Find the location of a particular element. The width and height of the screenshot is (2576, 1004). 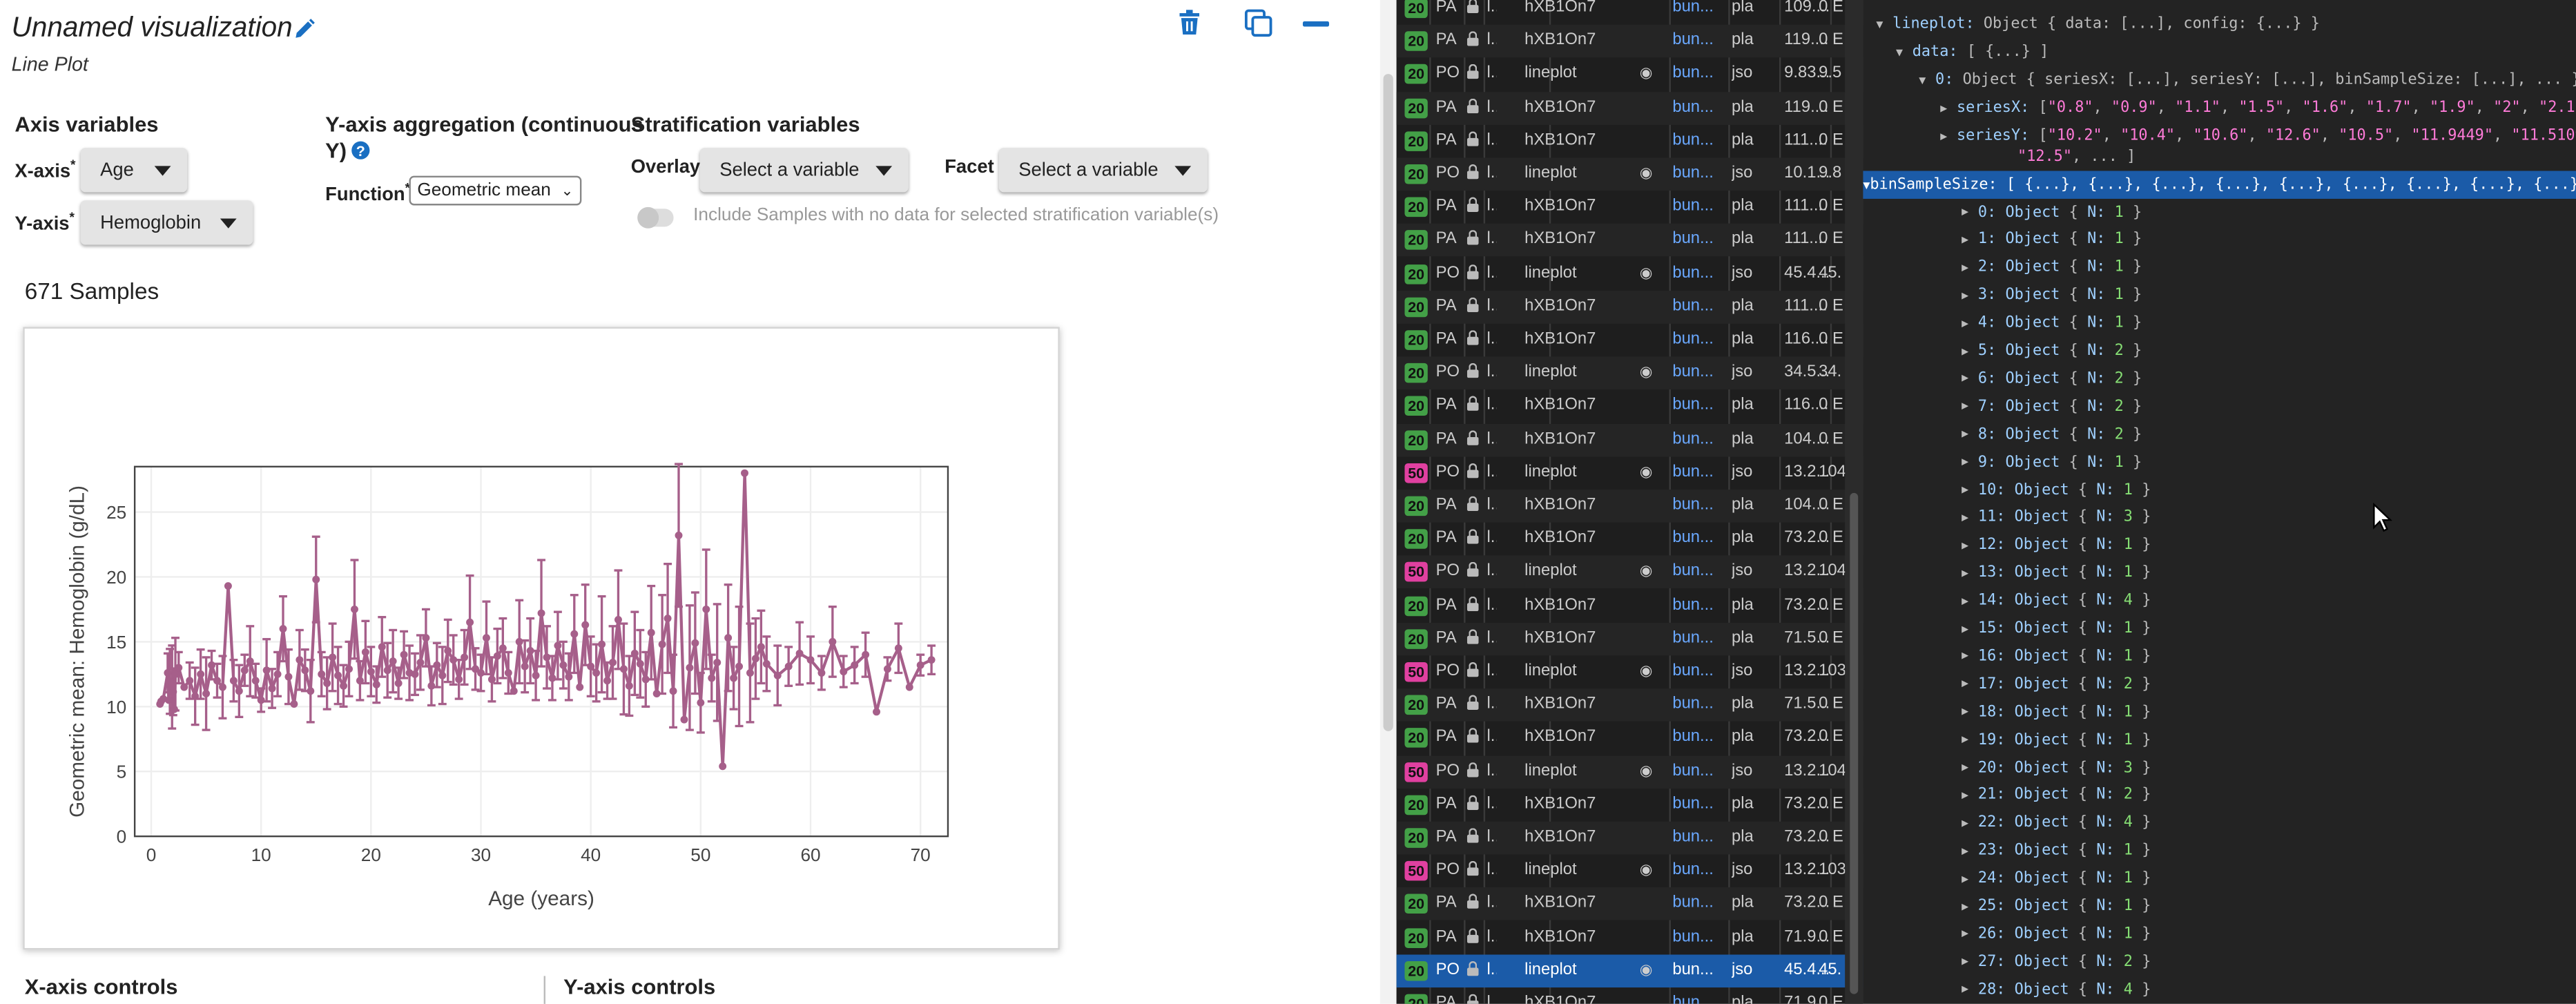

tree-node-bin: ▶ 19: Object { N: 1 } is located at coordinates (2057, 739).